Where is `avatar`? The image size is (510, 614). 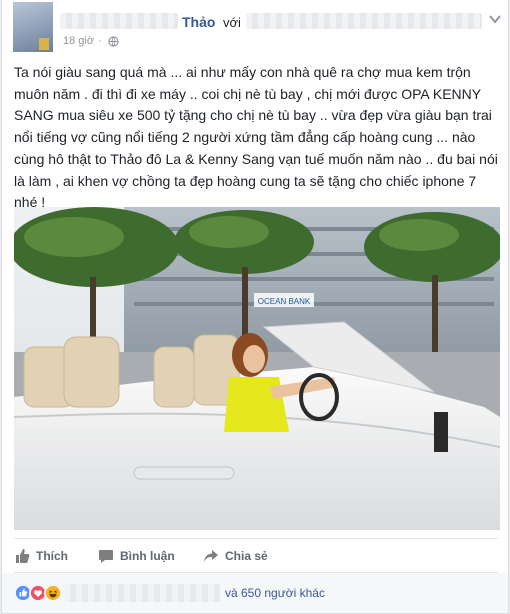
avatar is located at coordinates (33, 27).